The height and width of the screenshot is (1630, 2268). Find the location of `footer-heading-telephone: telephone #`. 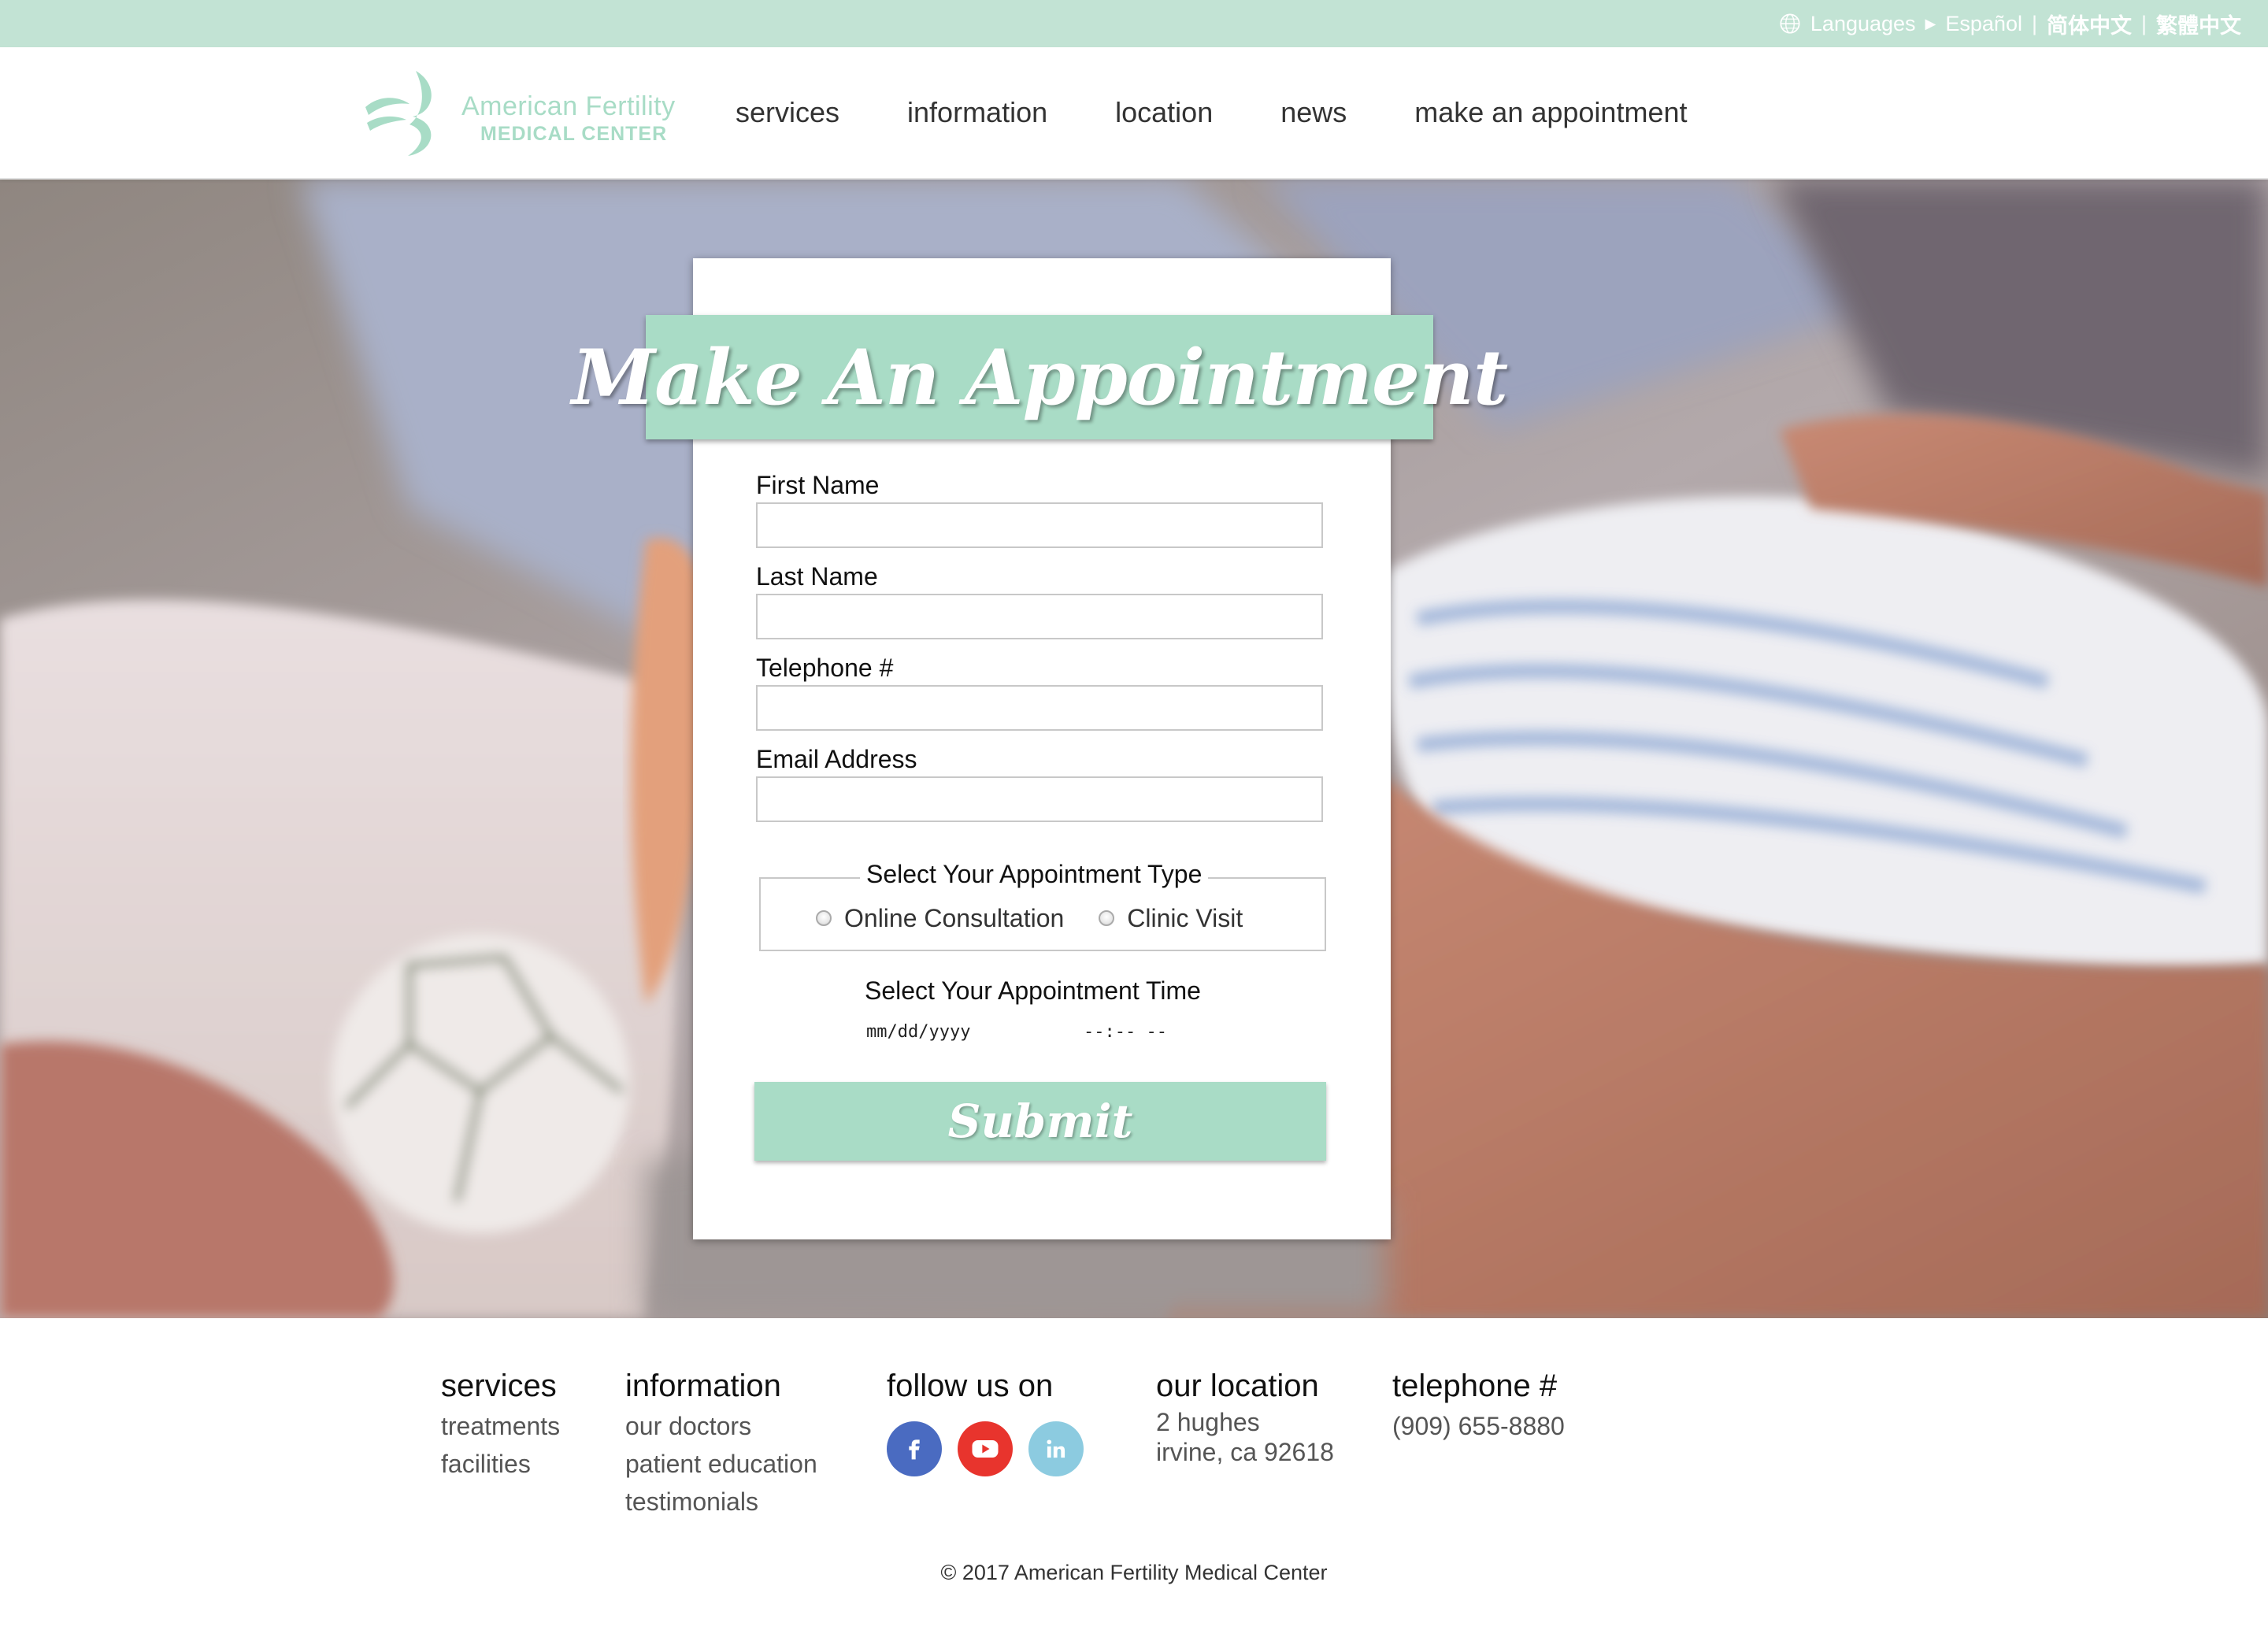

footer-heading-telephone: telephone # is located at coordinates (1475, 1386).